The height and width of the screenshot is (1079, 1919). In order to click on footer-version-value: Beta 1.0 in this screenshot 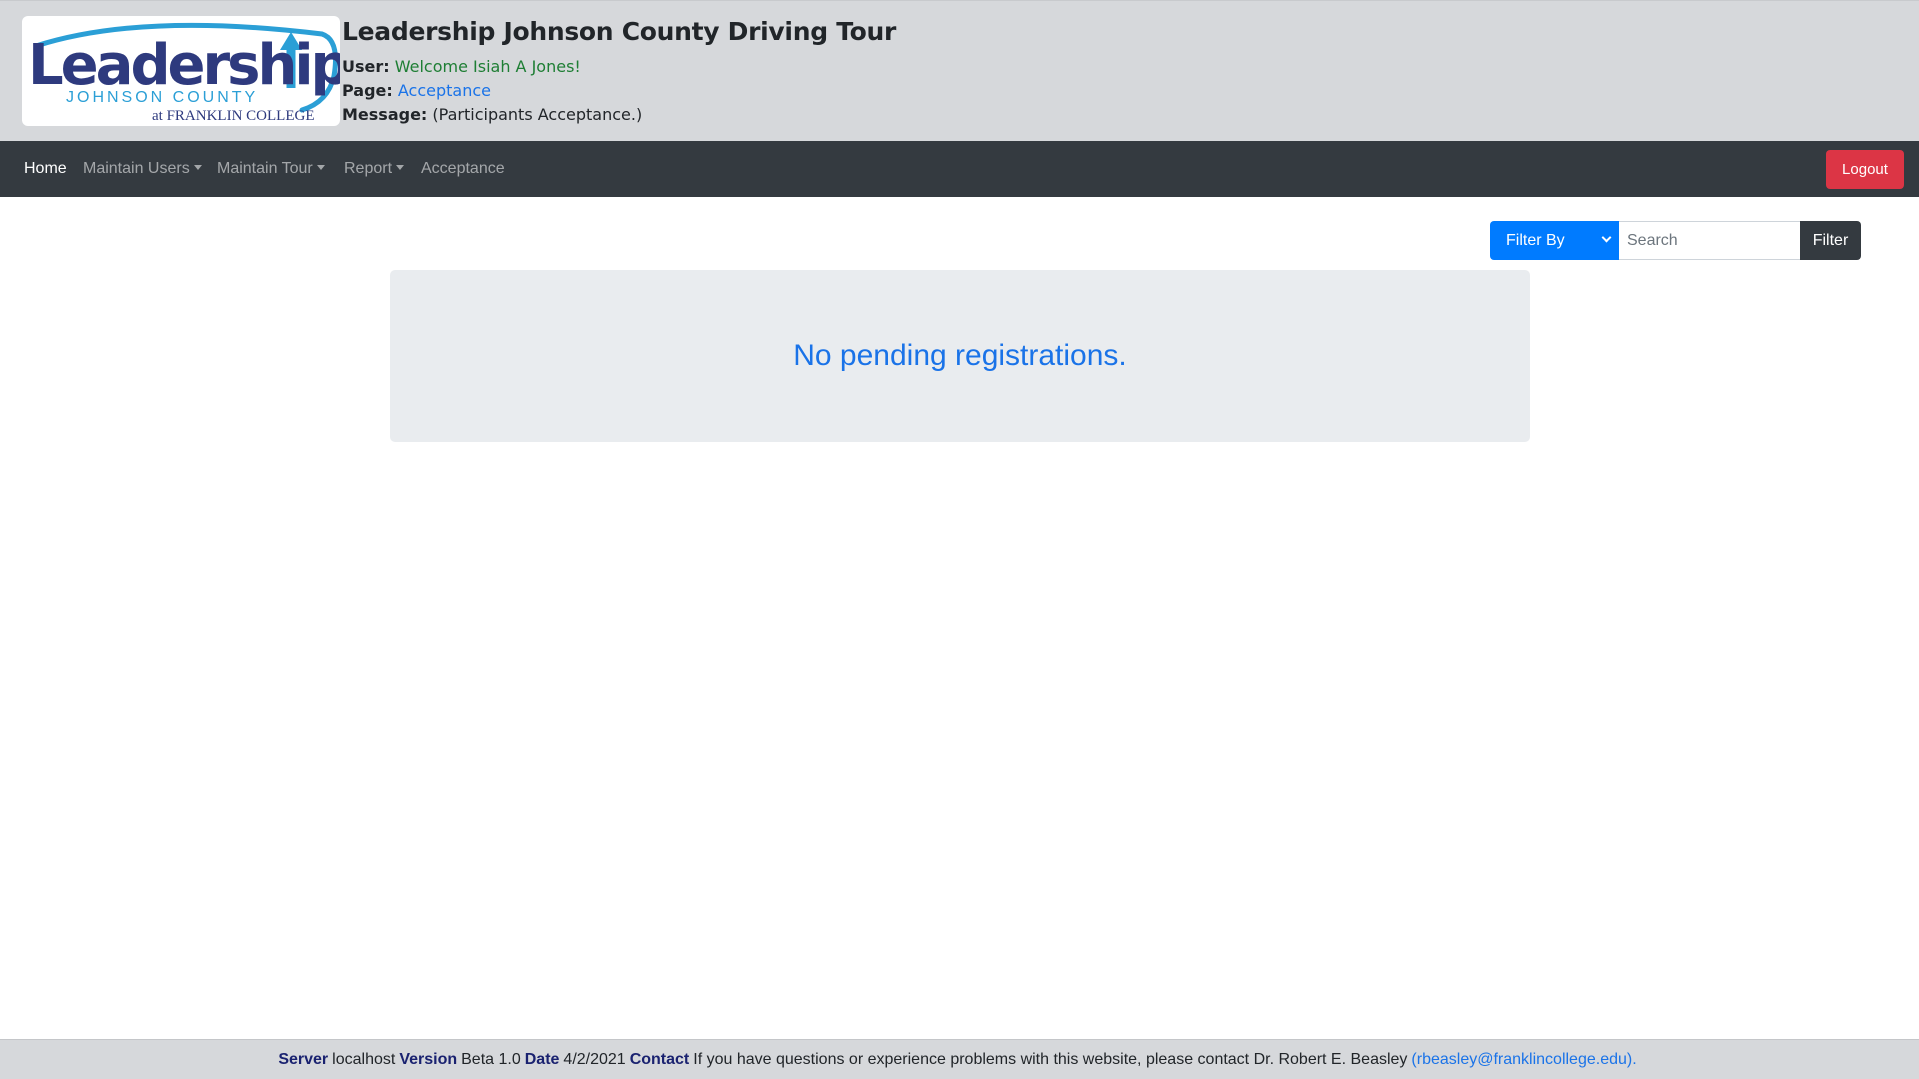, I will do `click(491, 1059)`.